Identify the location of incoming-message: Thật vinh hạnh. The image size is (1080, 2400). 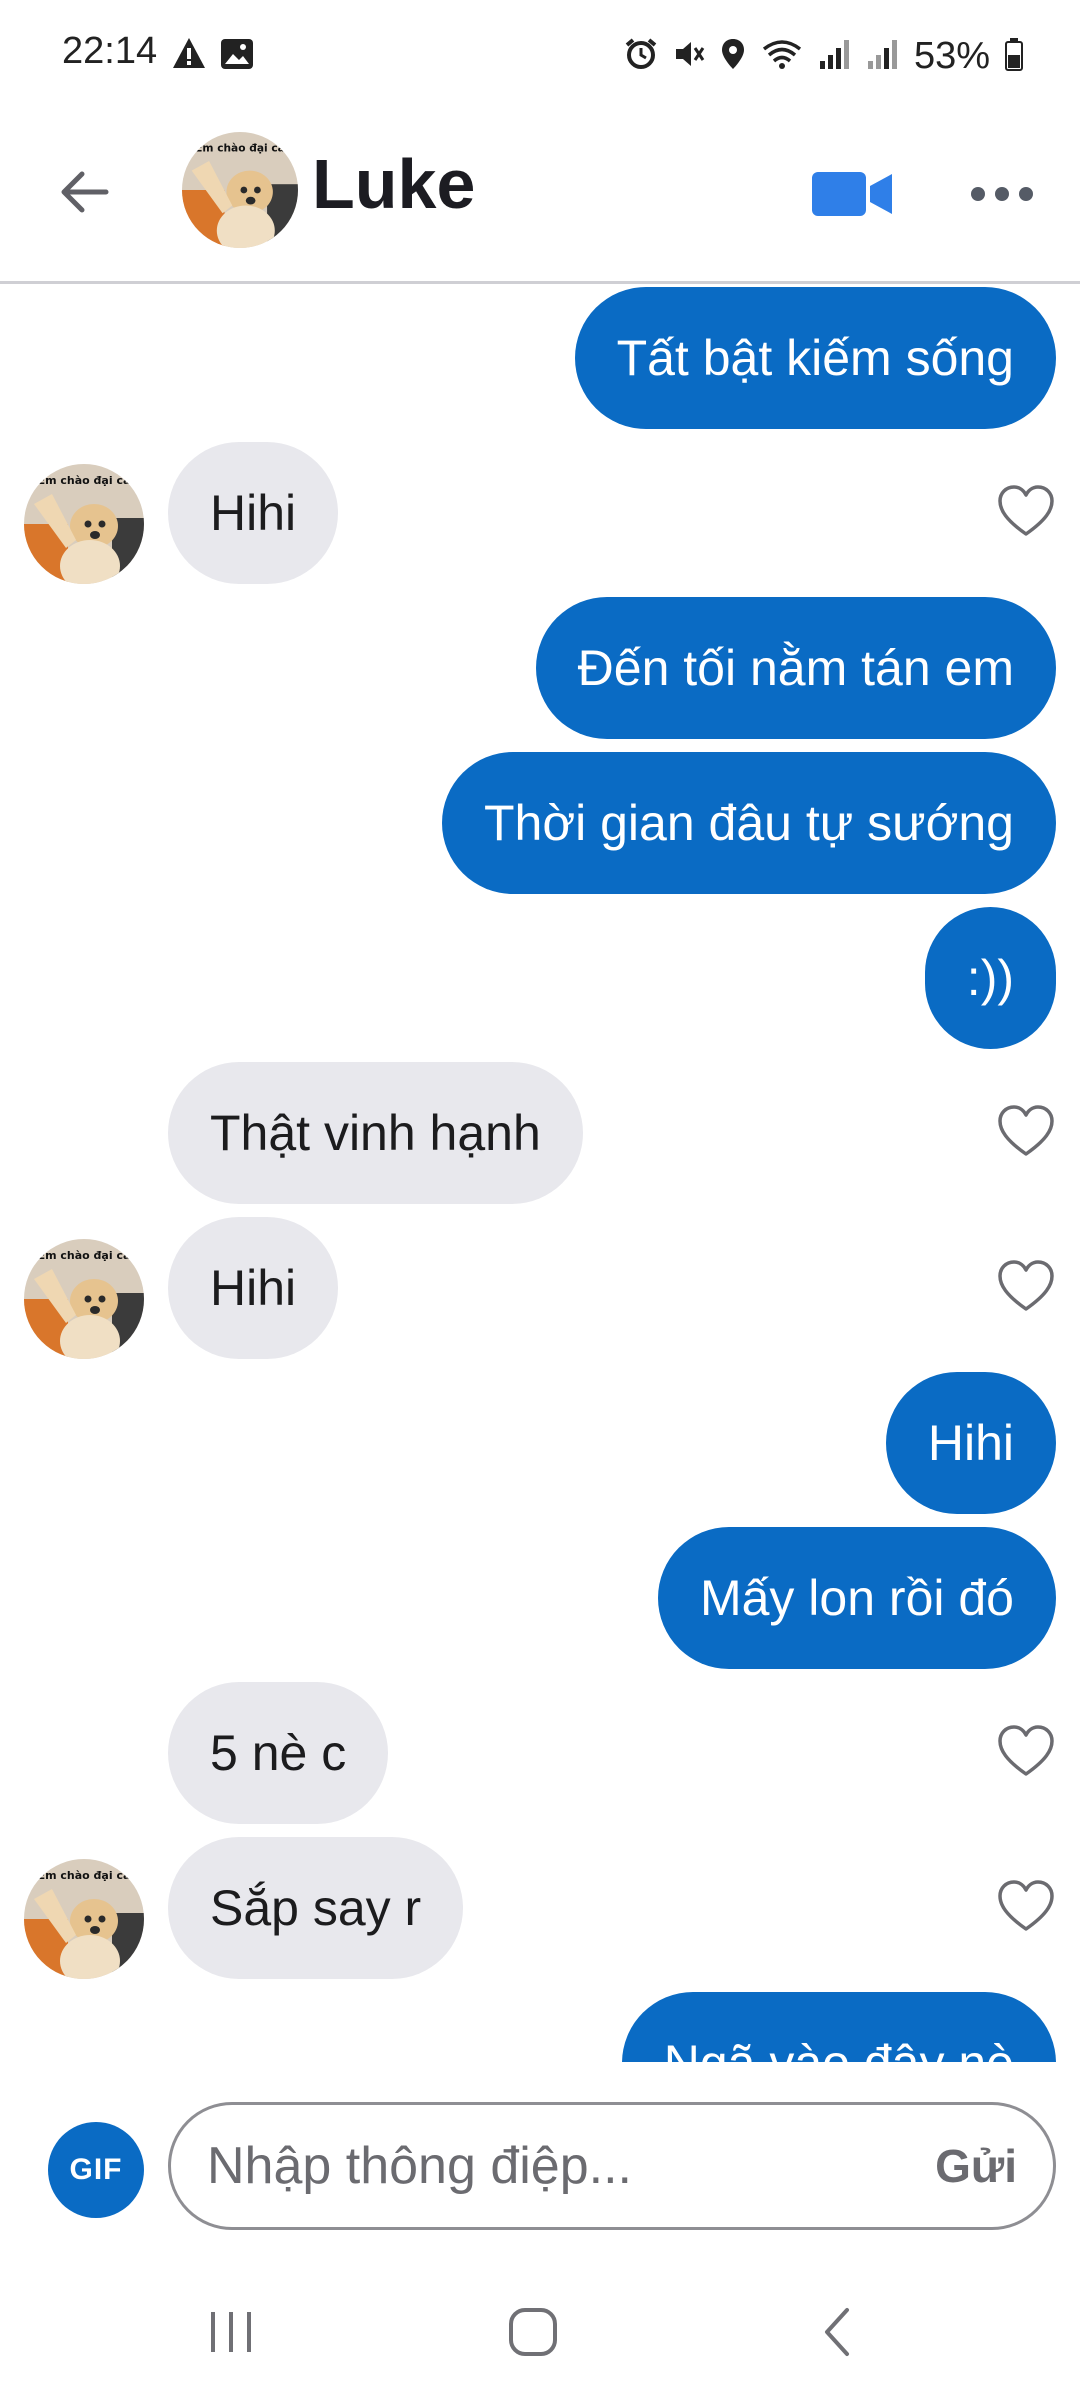
(375, 1133).